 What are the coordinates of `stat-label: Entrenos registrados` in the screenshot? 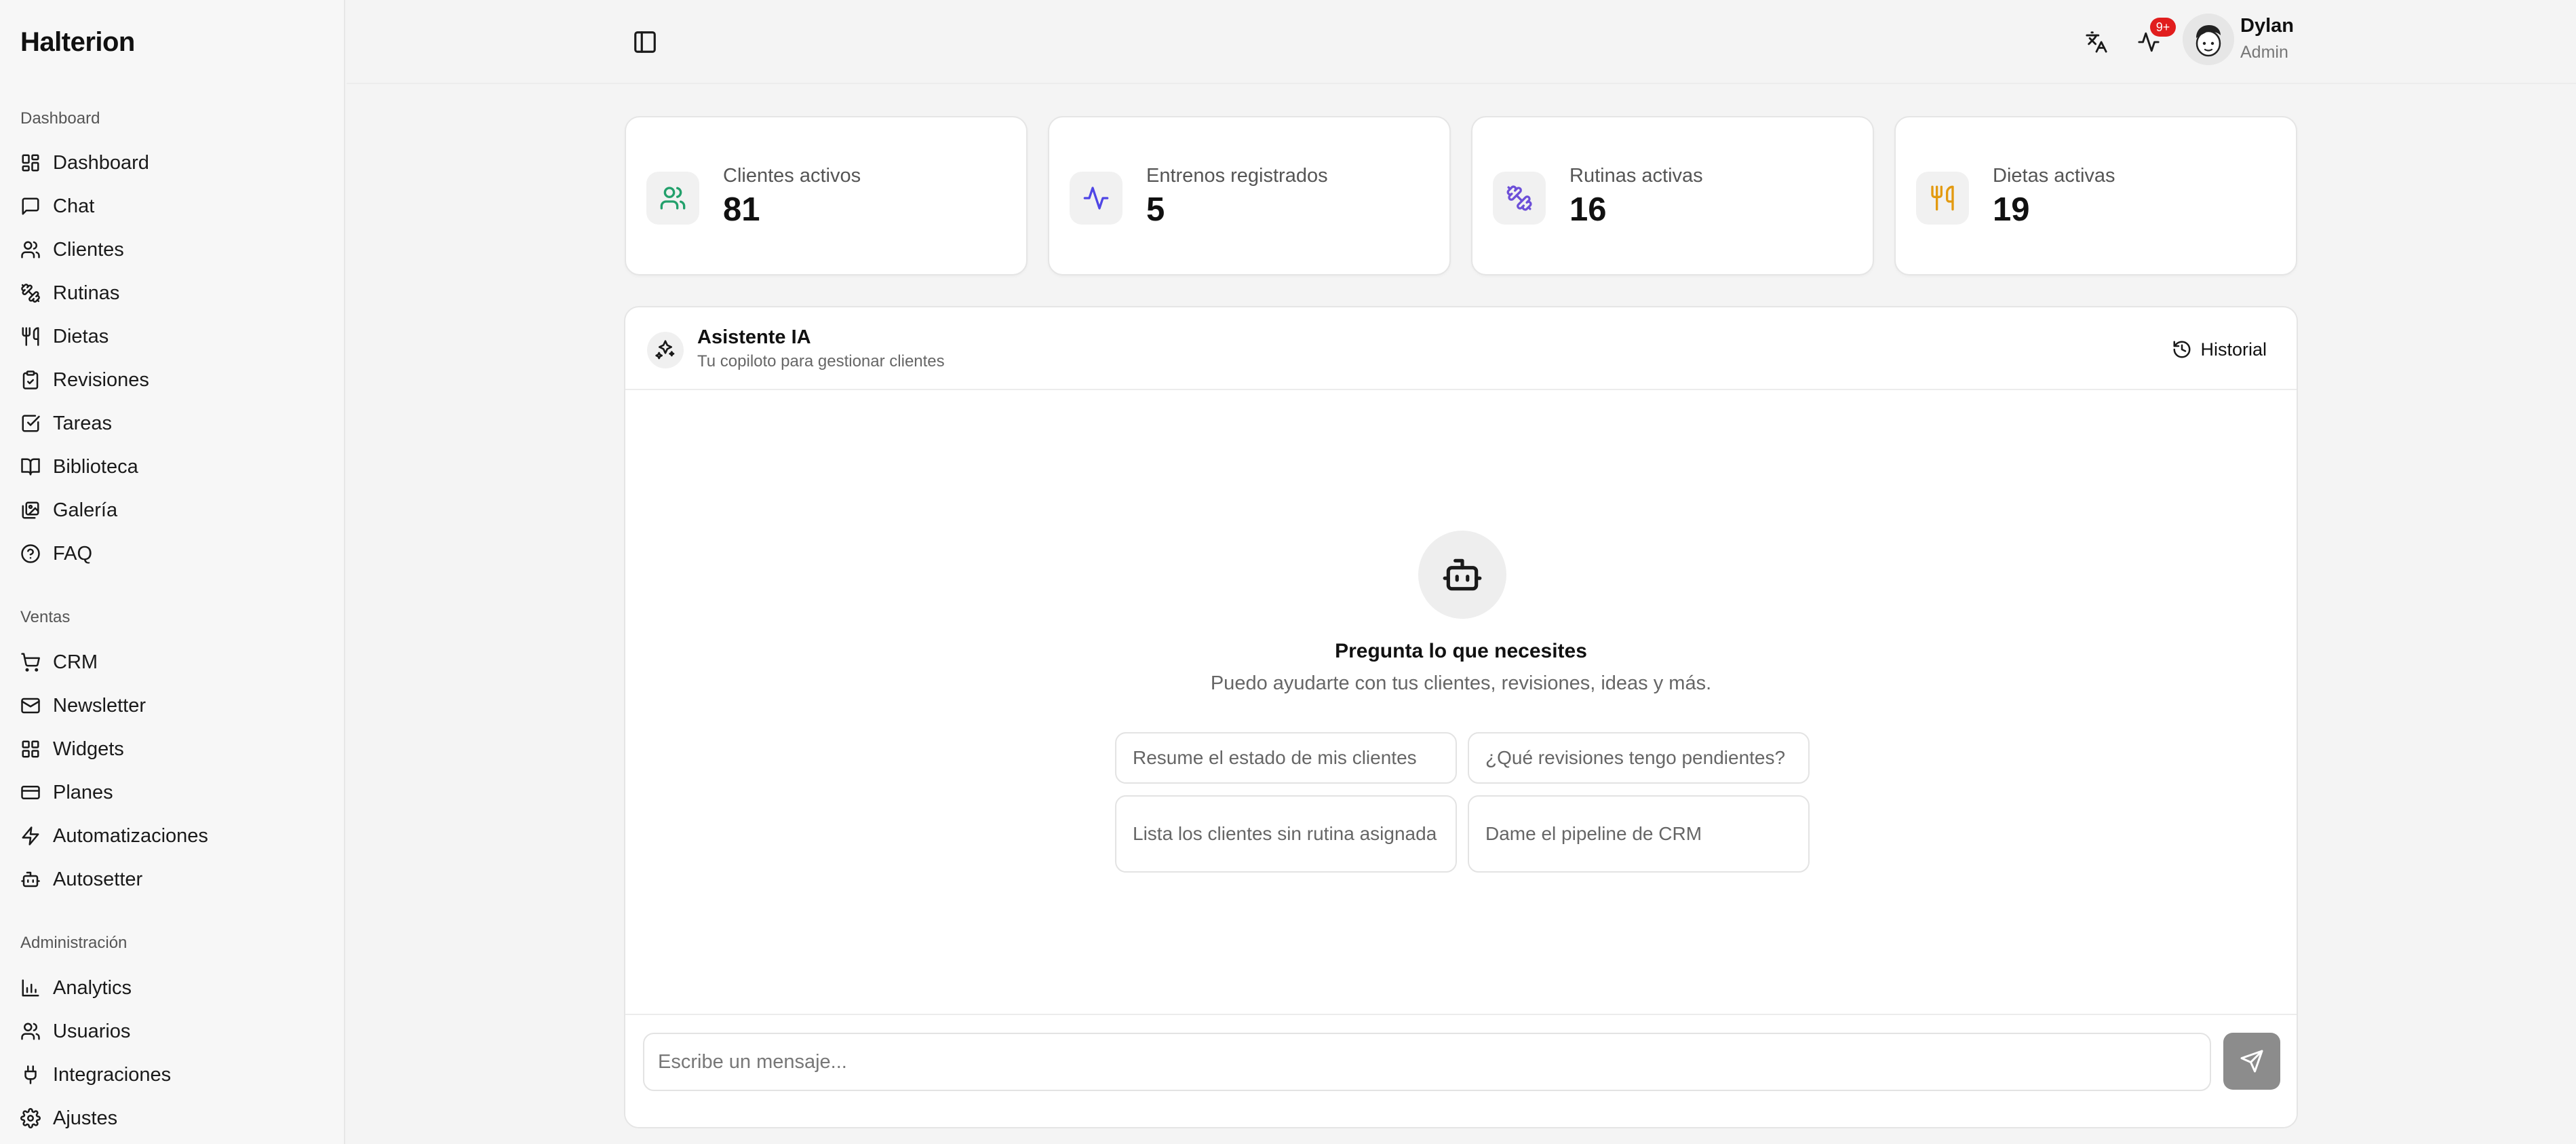 It's located at (1237, 176).